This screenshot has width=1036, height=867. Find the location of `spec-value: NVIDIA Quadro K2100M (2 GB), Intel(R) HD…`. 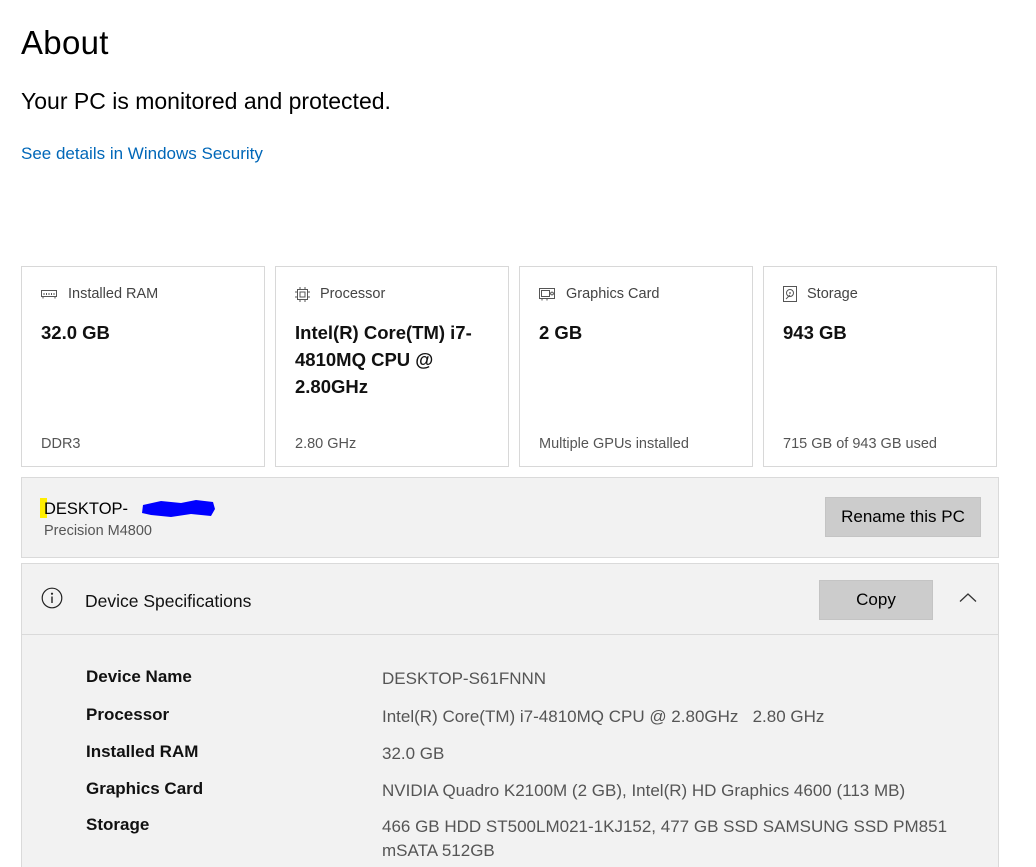

spec-value: NVIDIA Quadro K2100M (2 GB), Intel(R) HD… is located at coordinates (644, 790).